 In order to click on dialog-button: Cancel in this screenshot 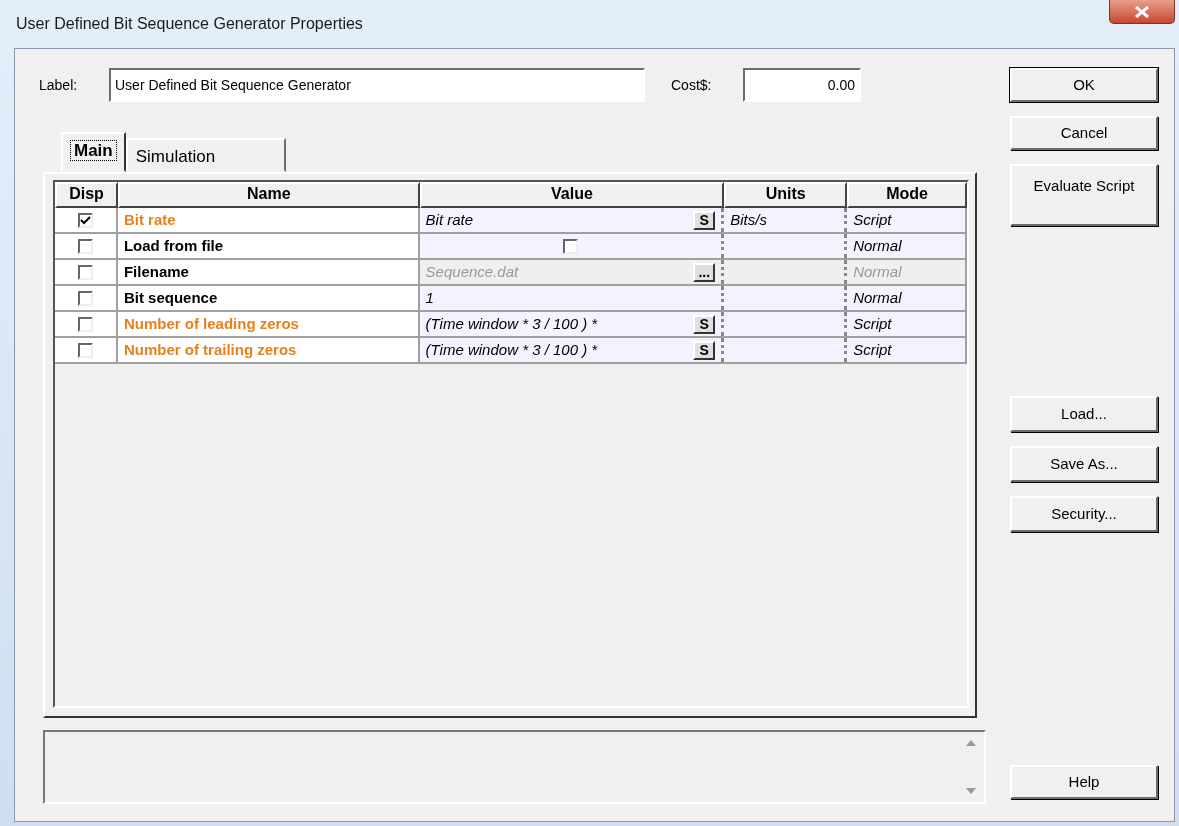, I will do `click(1084, 133)`.